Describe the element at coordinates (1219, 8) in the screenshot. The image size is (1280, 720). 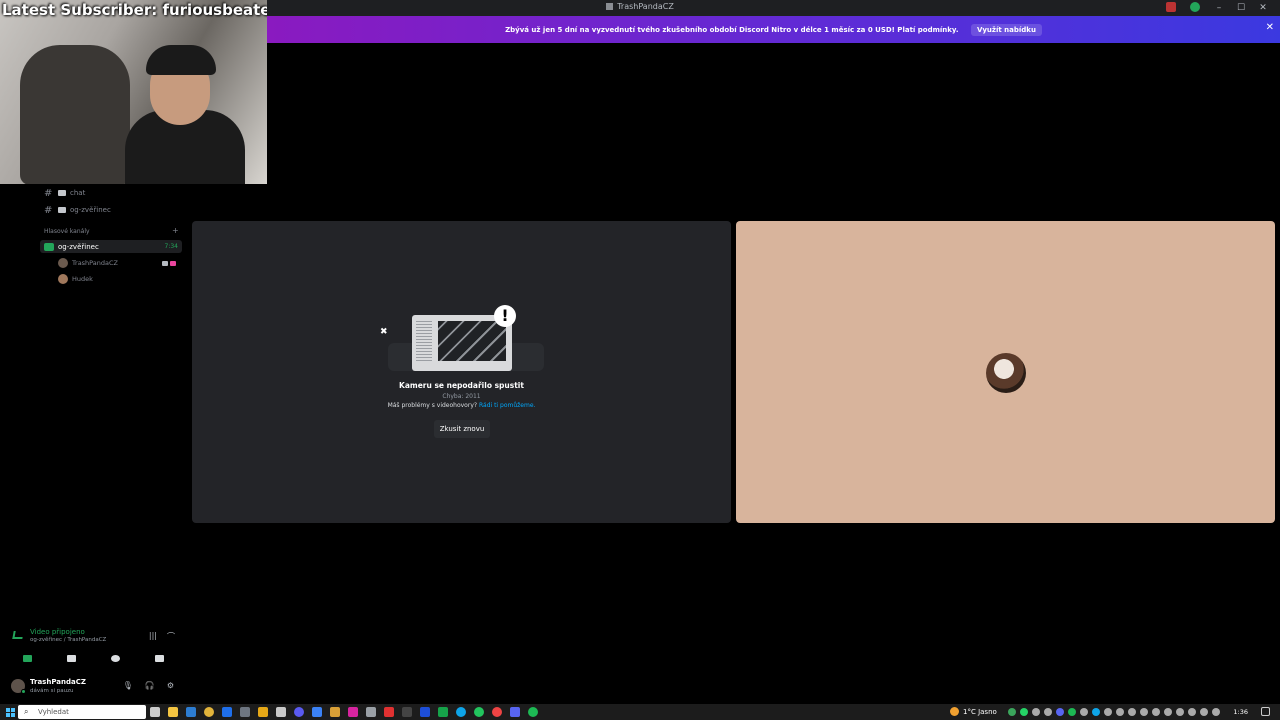
I see `minimize-button: –` at that location.